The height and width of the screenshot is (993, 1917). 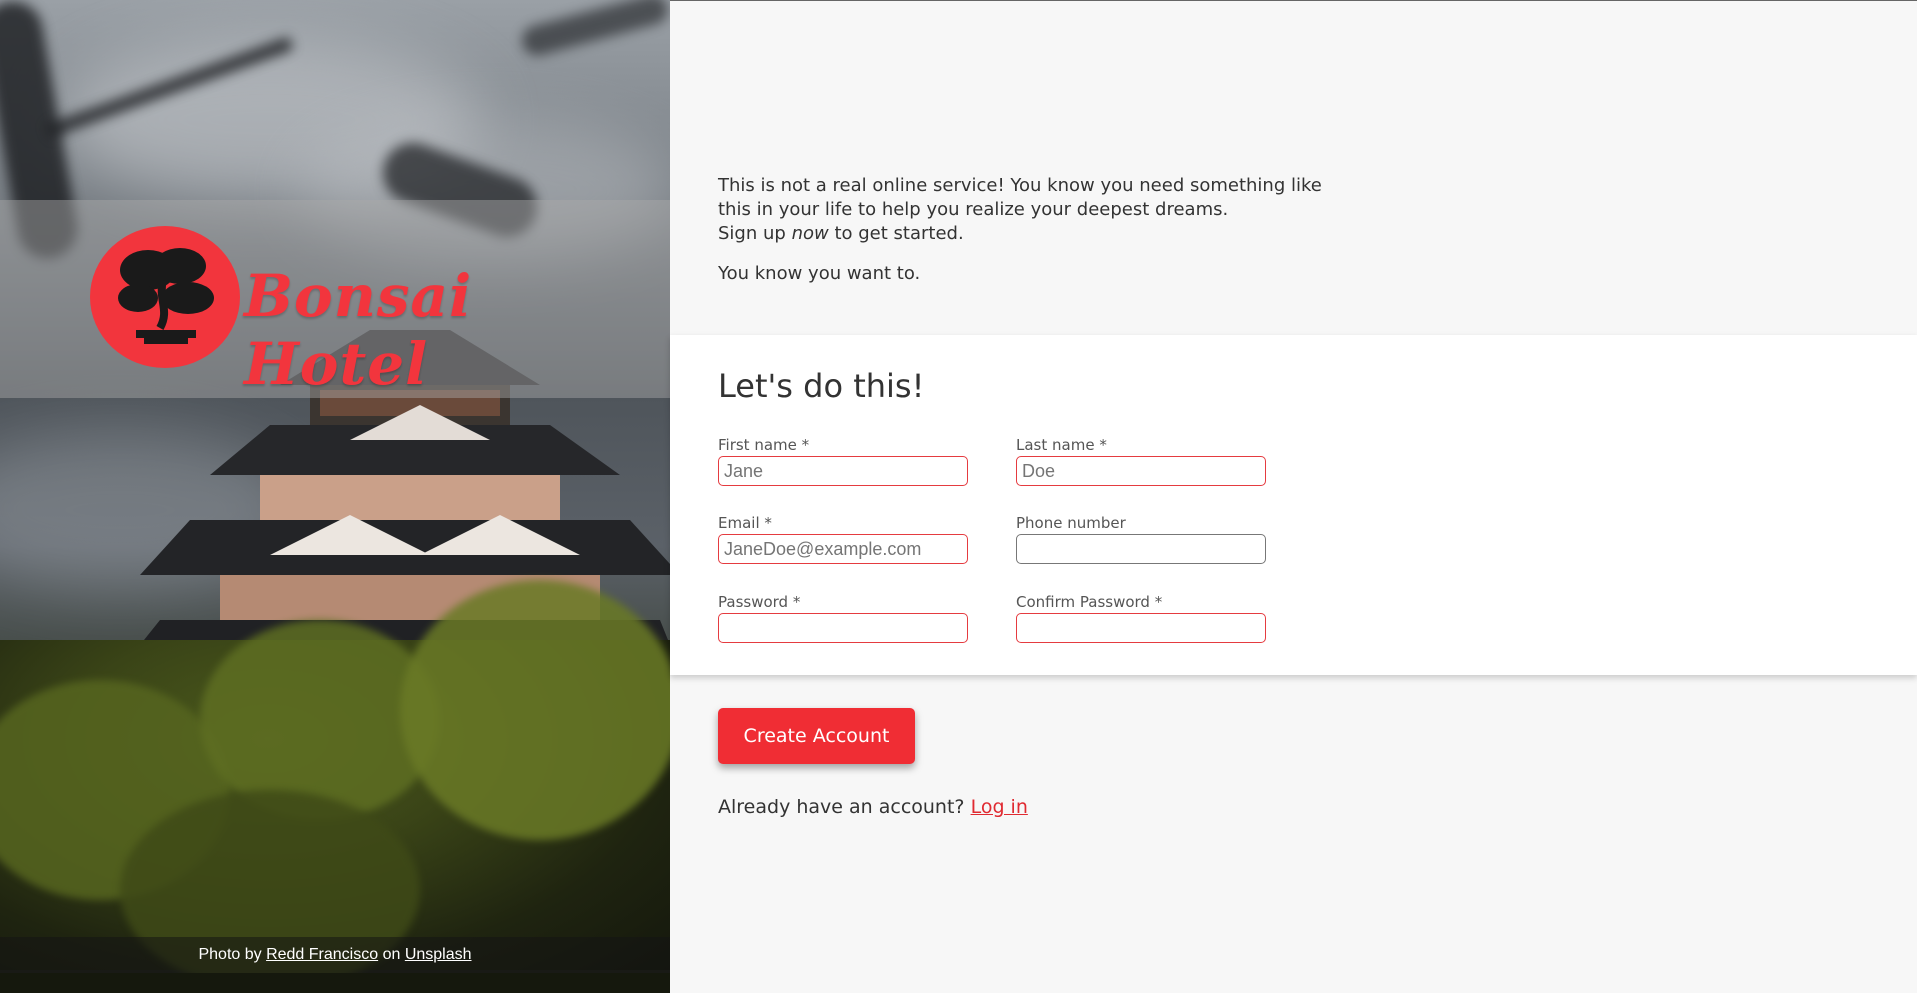 What do you see at coordinates (841, 807) in the screenshot?
I see `login-prompt-text: Already have an account?` at bounding box center [841, 807].